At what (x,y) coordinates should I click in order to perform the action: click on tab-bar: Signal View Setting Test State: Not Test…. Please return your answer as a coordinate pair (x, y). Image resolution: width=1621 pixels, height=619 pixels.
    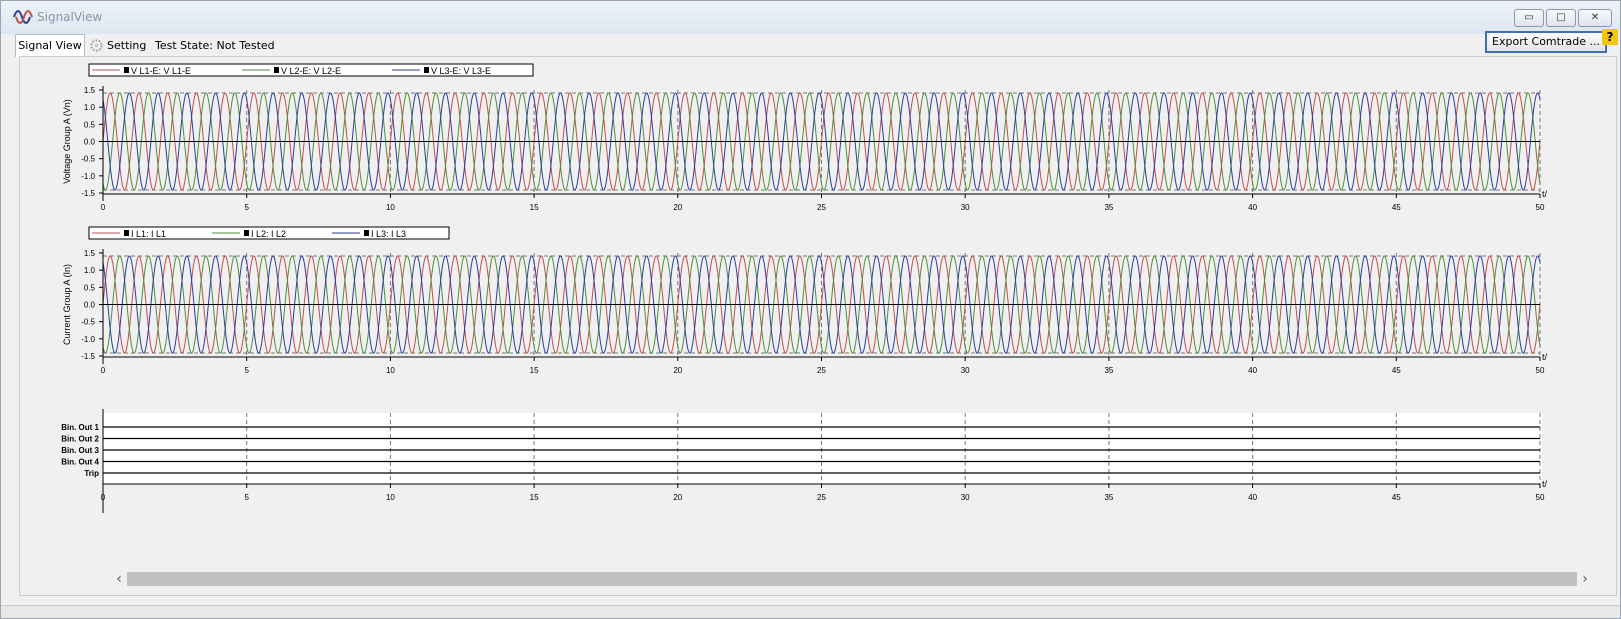
    Looking at the image, I should click on (815, 46).